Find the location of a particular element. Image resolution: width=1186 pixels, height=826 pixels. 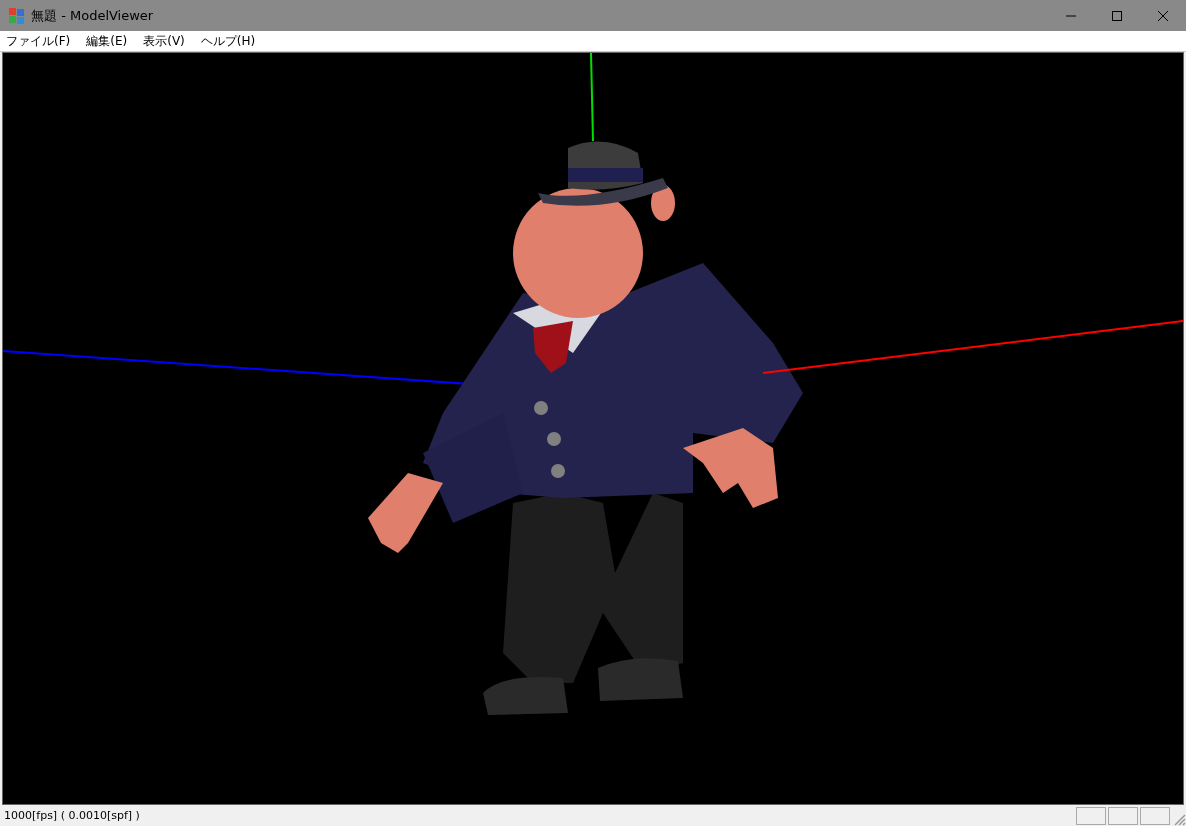

menu-item: 表示(V) is located at coordinates (164, 41).